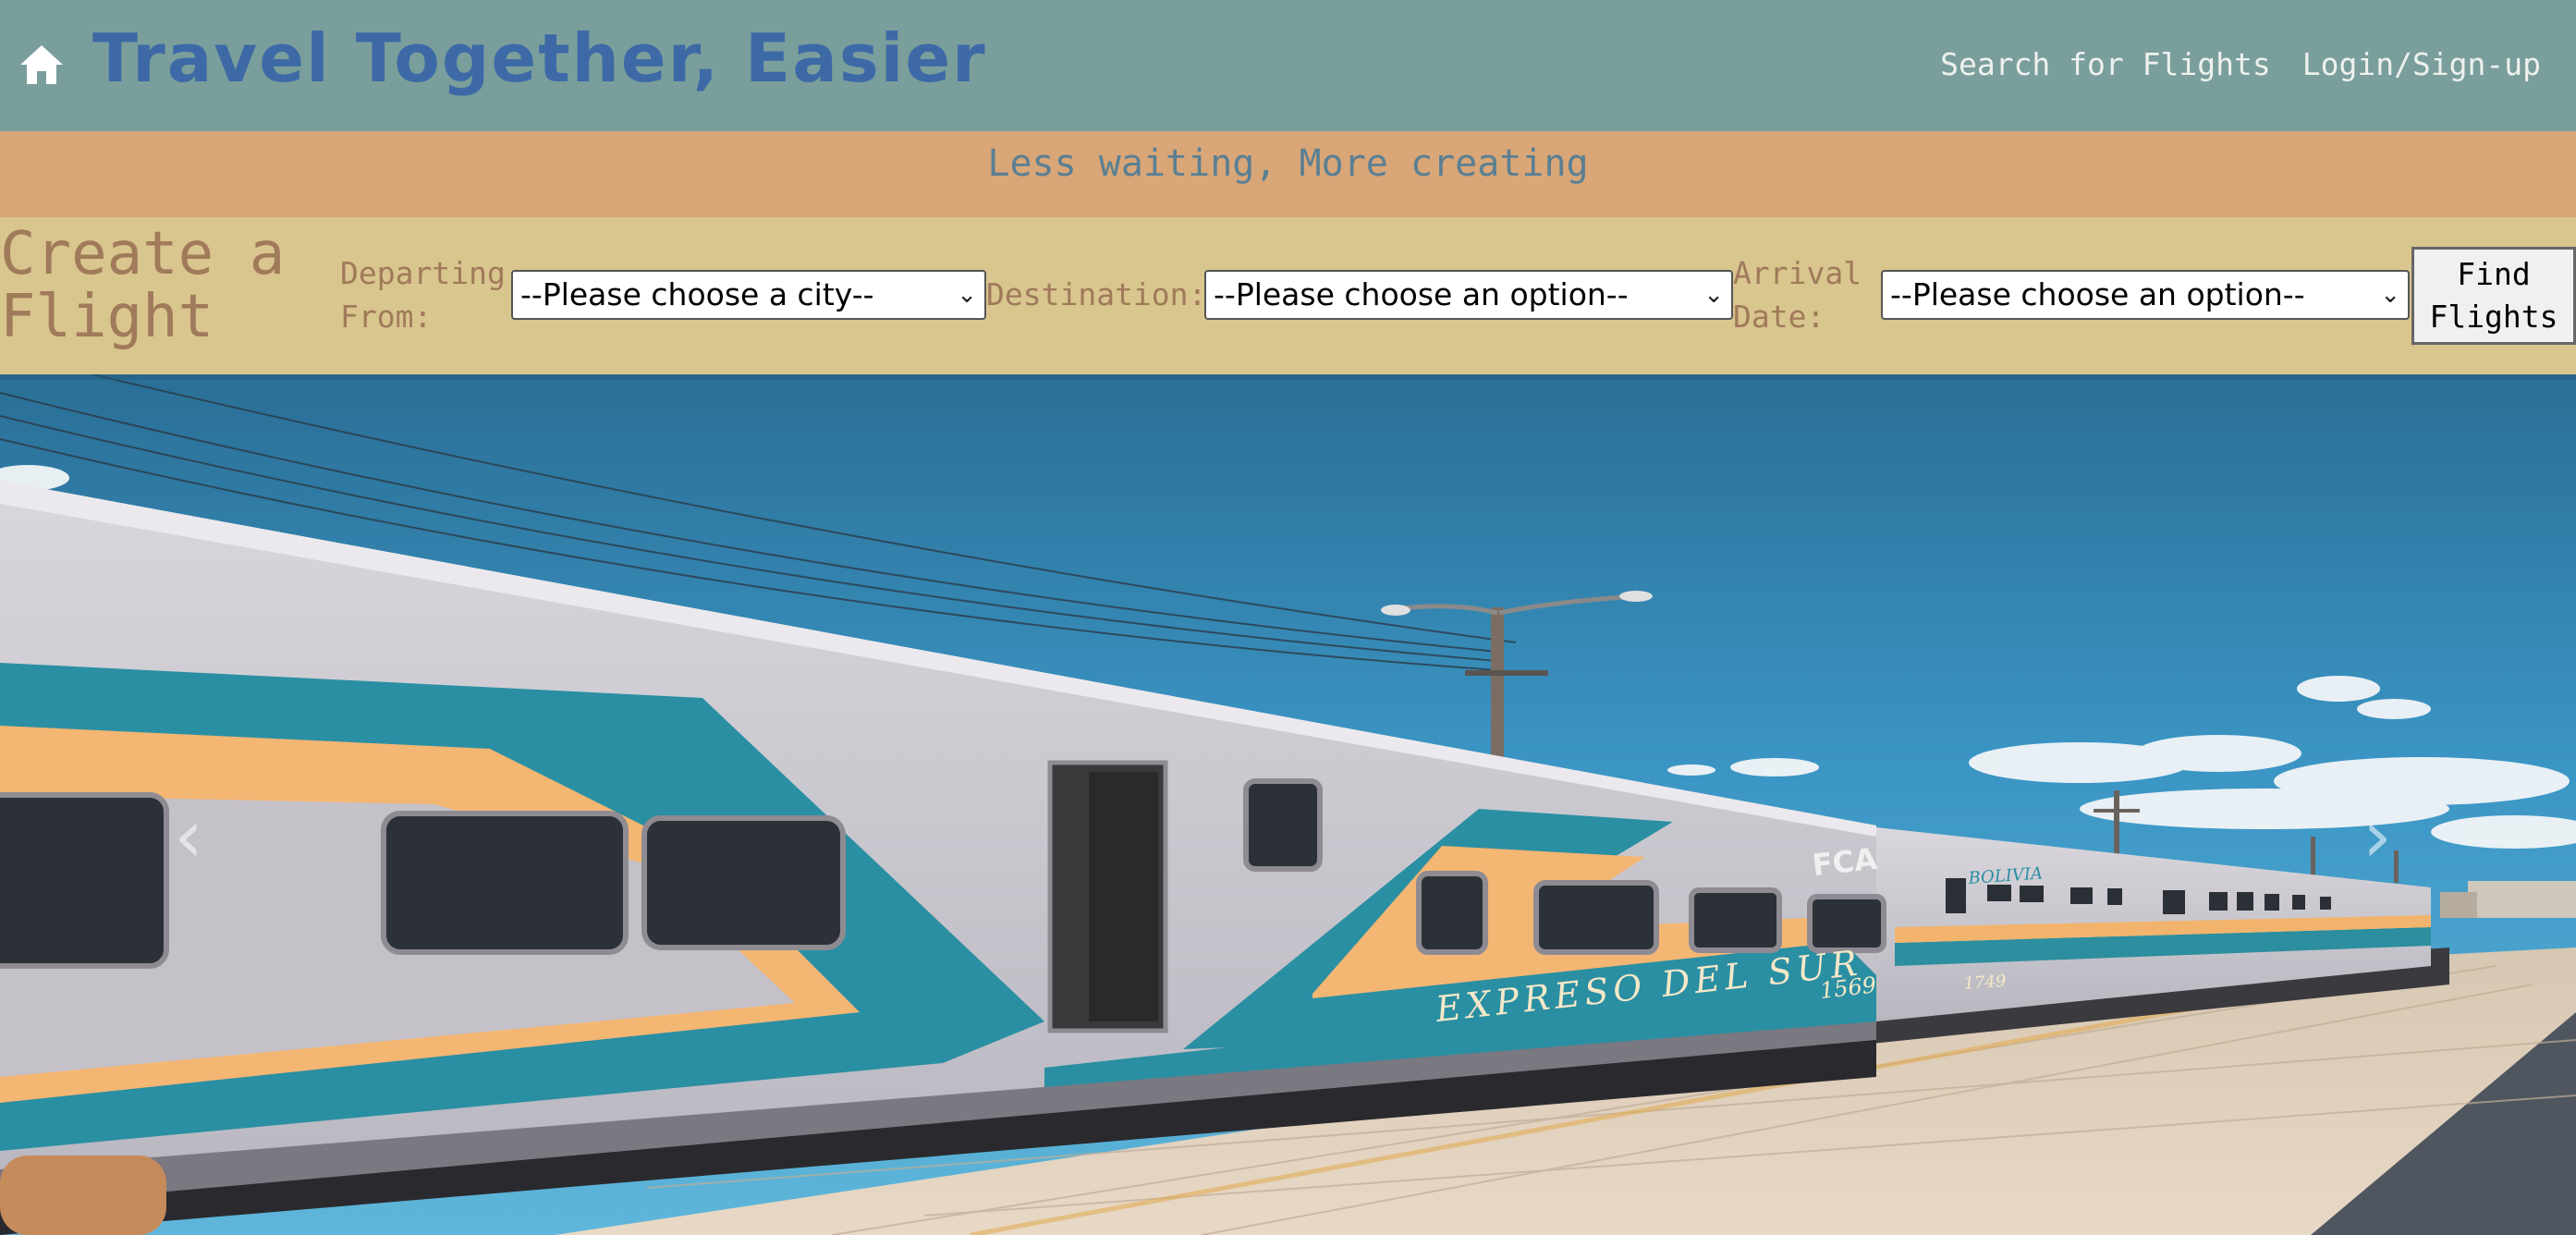 This screenshot has width=2576, height=1235. What do you see at coordinates (1096, 294) in the screenshot?
I see `destination-label: Destination:` at bounding box center [1096, 294].